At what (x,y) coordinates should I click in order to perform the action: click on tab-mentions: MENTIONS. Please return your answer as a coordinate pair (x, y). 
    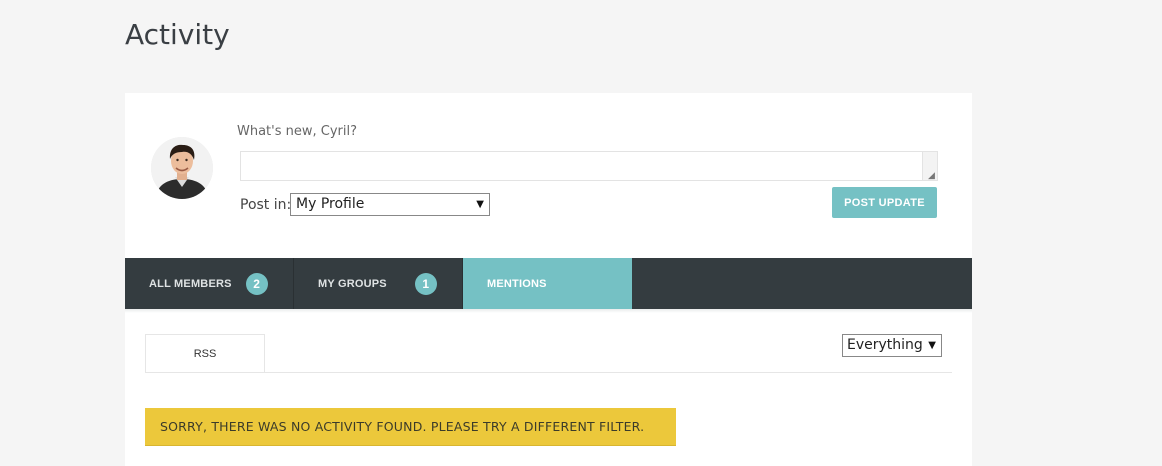
    Looking at the image, I should click on (547, 283).